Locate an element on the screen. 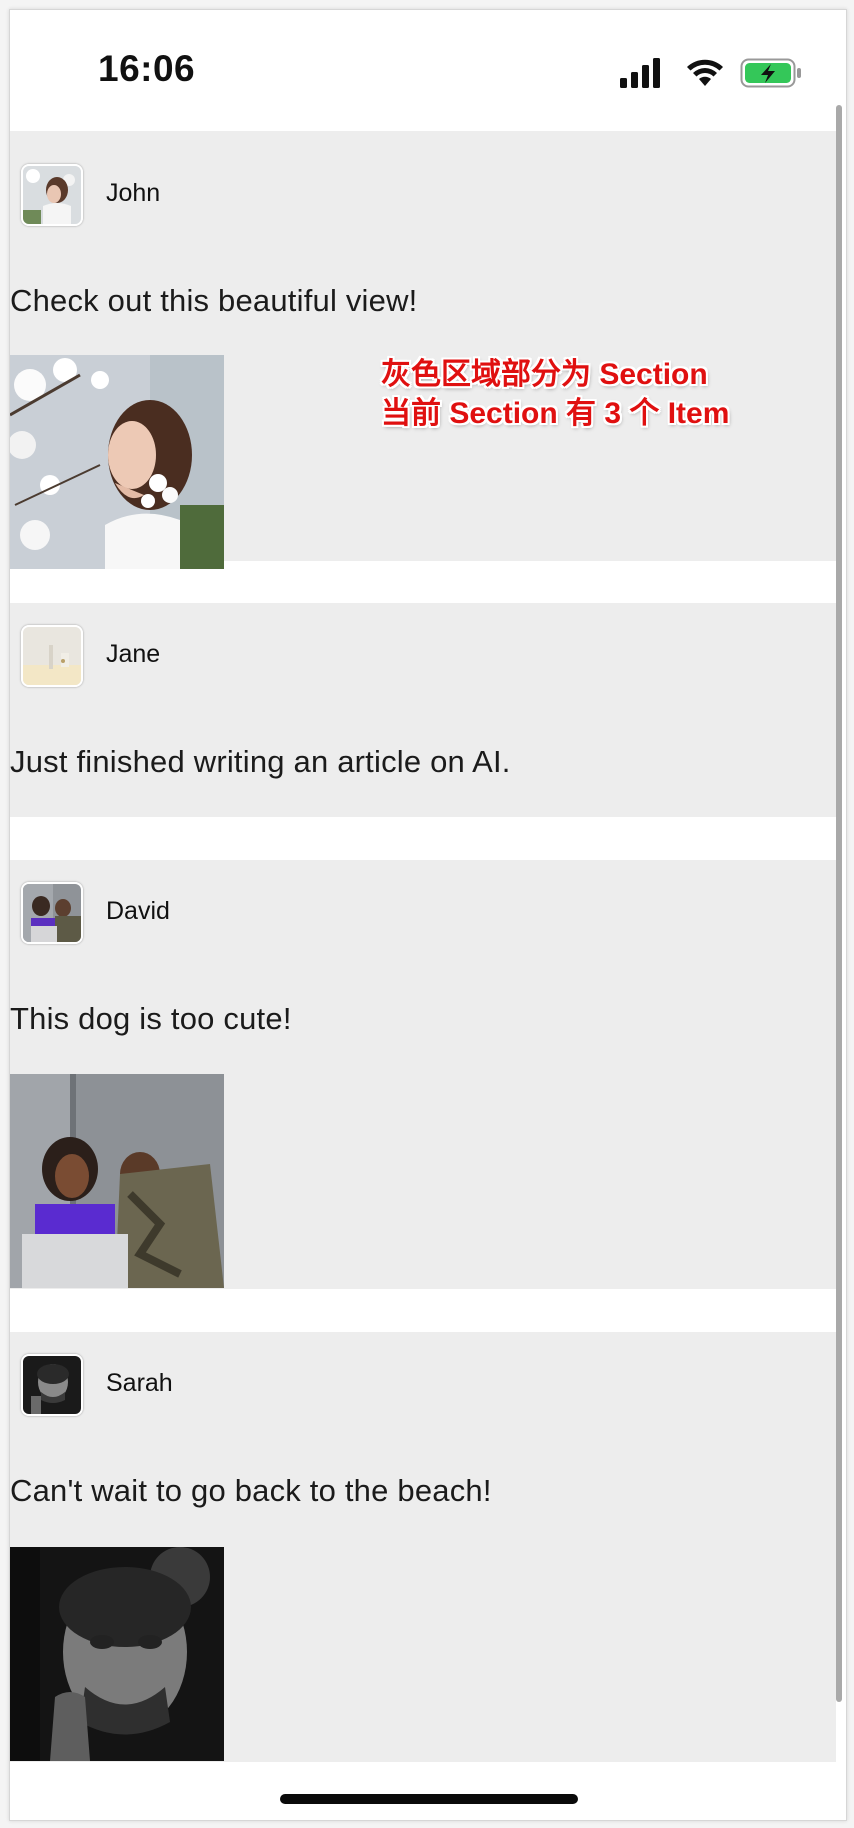 This screenshot has width=854, height=1828. username: John is located at coordinates (133, 193).